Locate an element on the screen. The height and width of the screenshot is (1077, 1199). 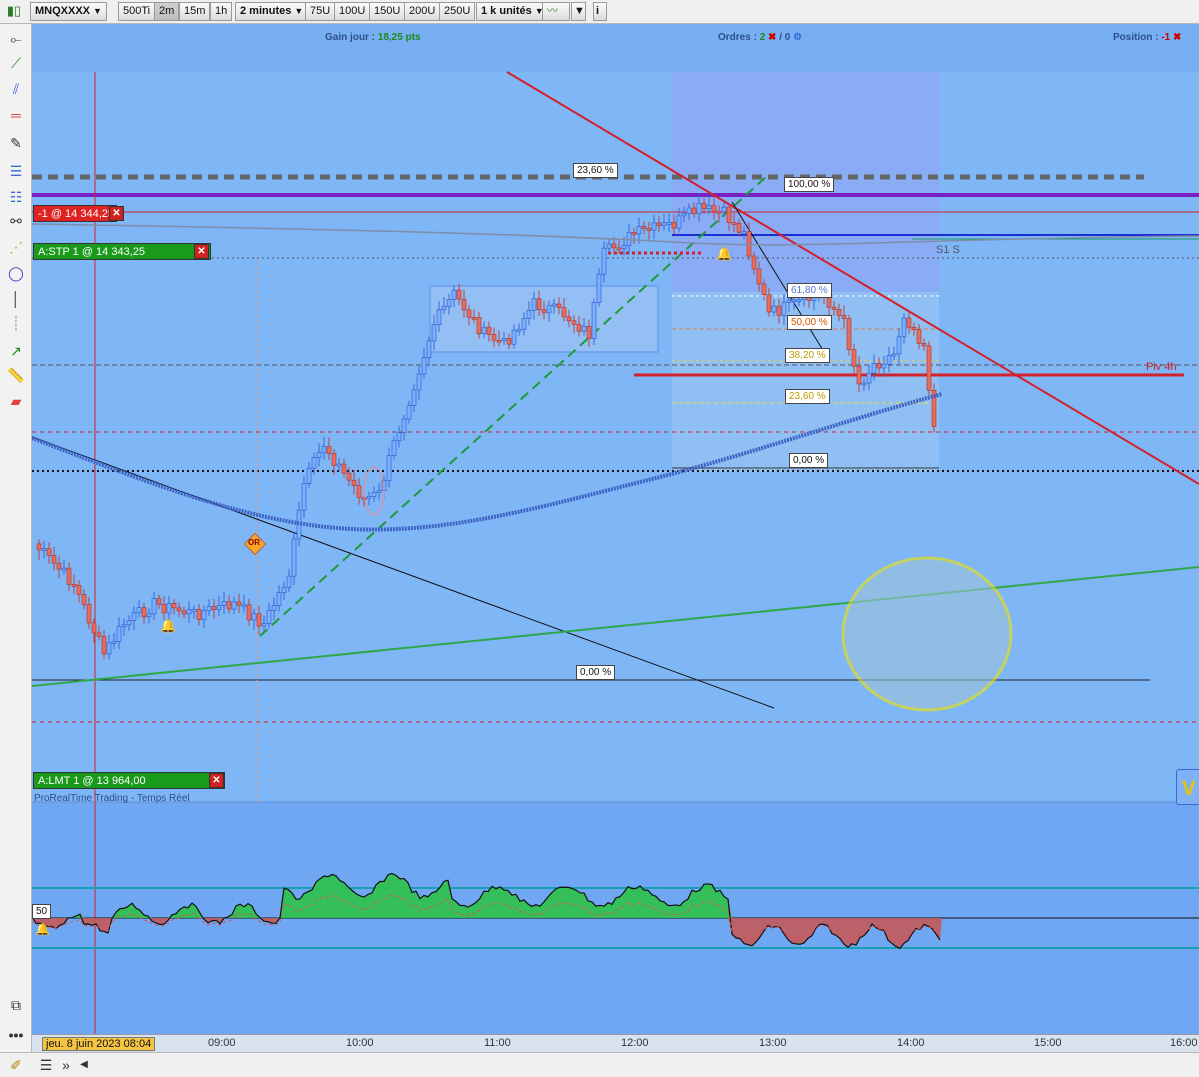
position-summary: Position : -1 ✖ is located at coordinates (1147, 37).